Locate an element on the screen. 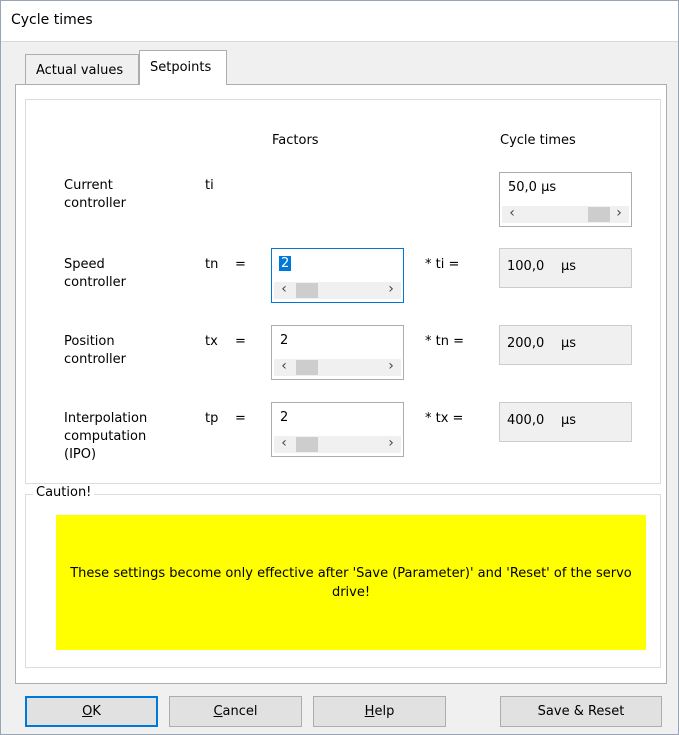 This screenshot has width=679, height=735. help-button: Help is located at coordinates (379, 711).